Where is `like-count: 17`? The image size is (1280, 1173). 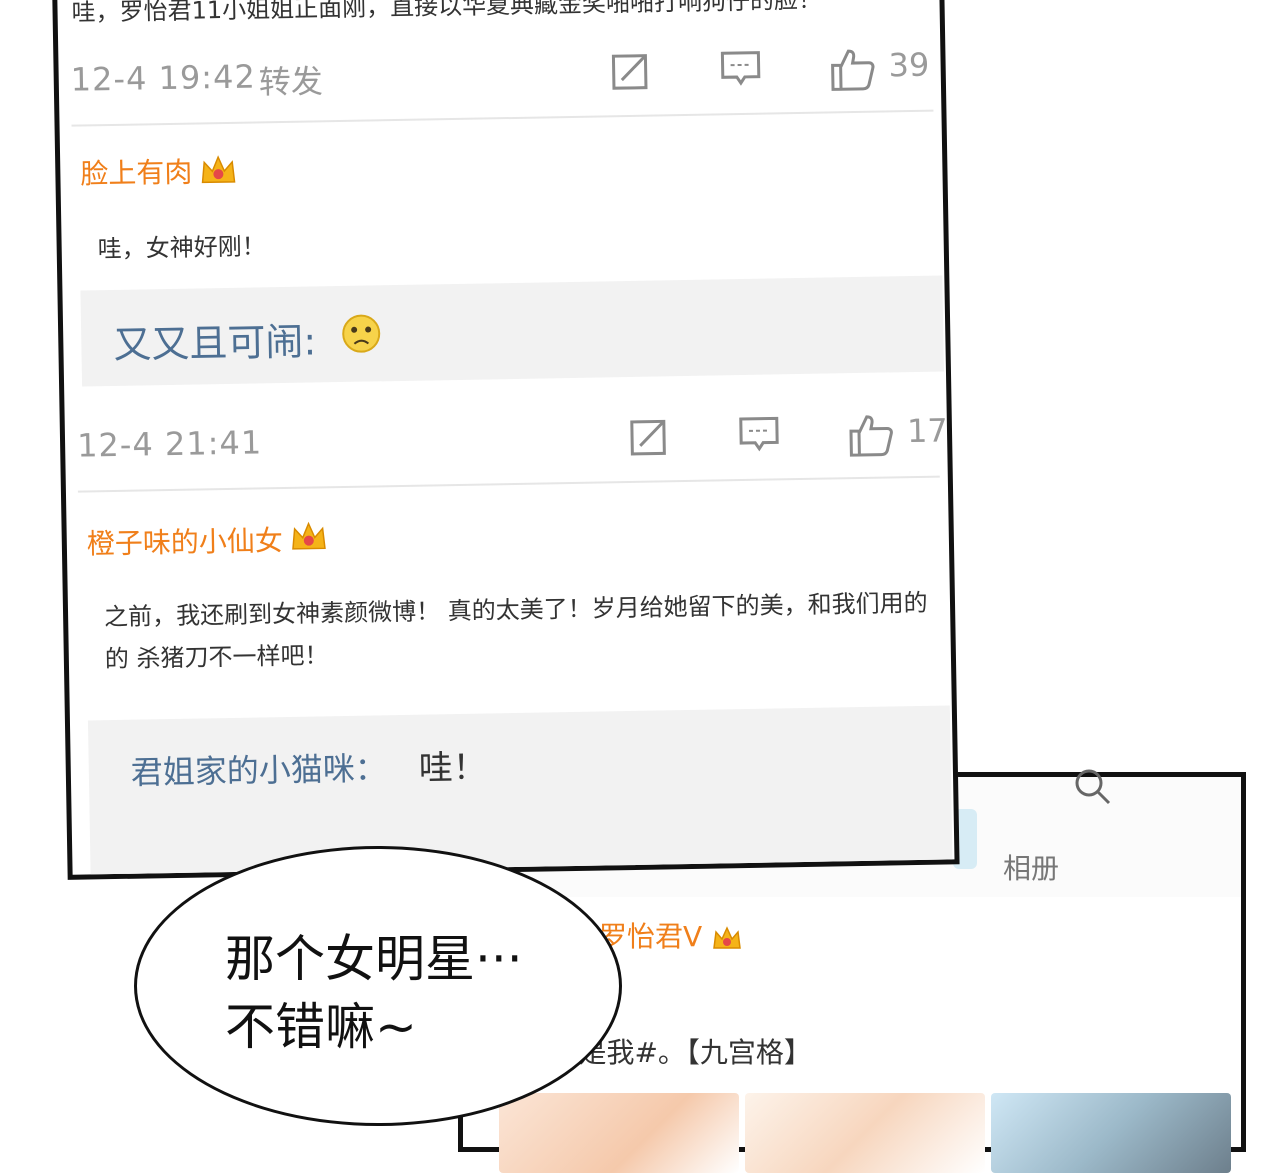
like-count: 17 is located at coordinates (927, 430).